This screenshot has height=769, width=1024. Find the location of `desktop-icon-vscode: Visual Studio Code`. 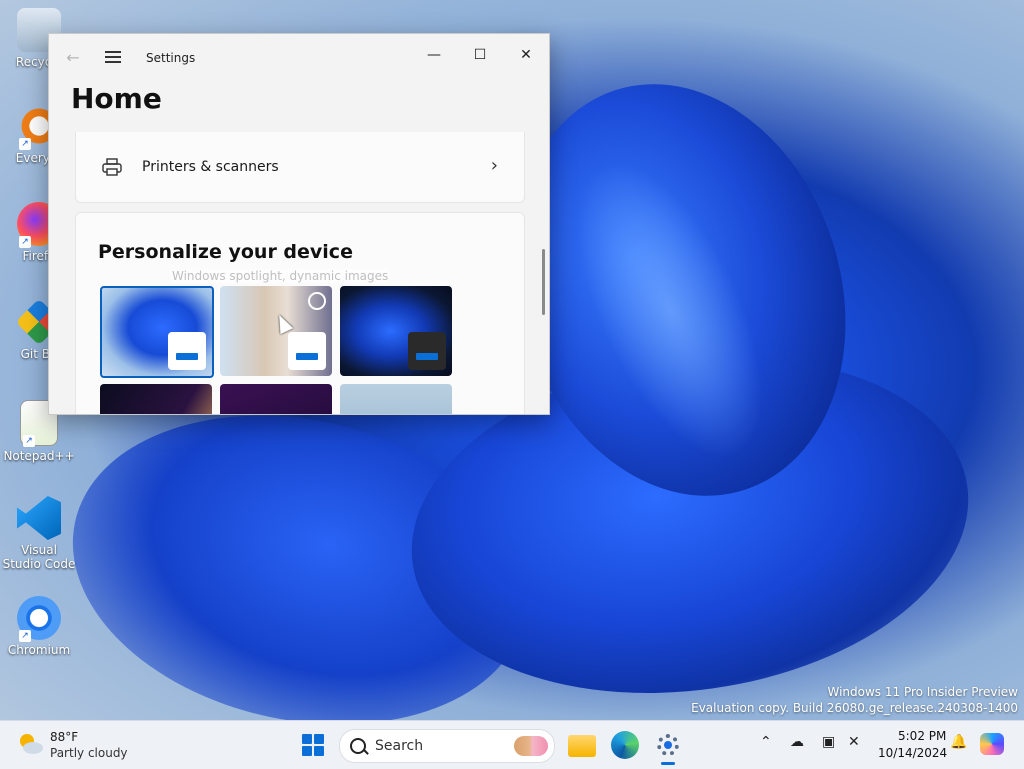

desktop-icon-vscode: Visual Studio Code is located at coordinates (39, 533).